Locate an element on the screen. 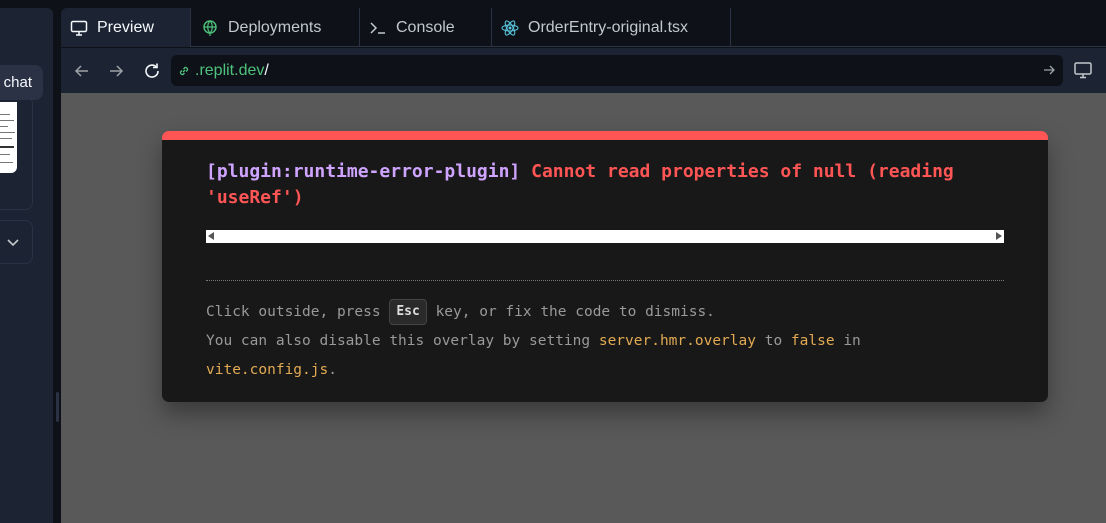  tab-label: Console is located at coordinates (425, 27).